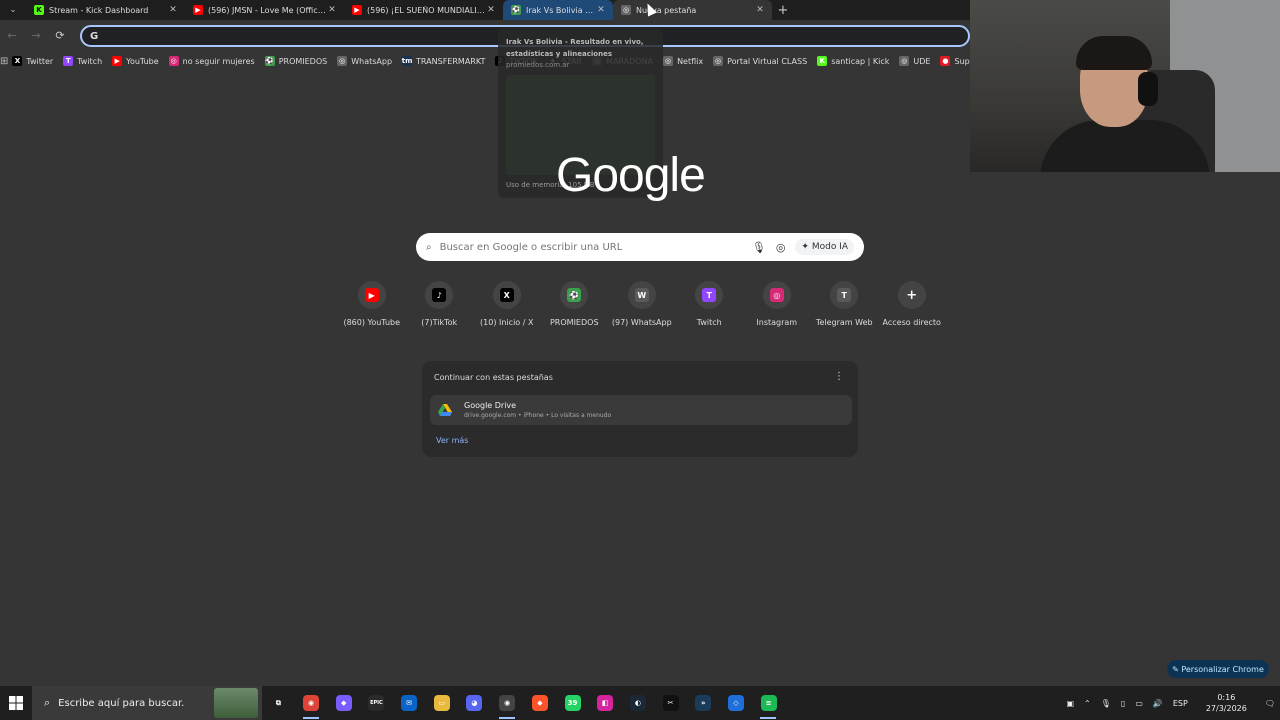 The width and height of the screenshot is (1280, 720). What do you see at coordinates (605, 703) in the screenshot?
I see `taskbar-app-pink-button: ◧` at bounding box center [605, 703].